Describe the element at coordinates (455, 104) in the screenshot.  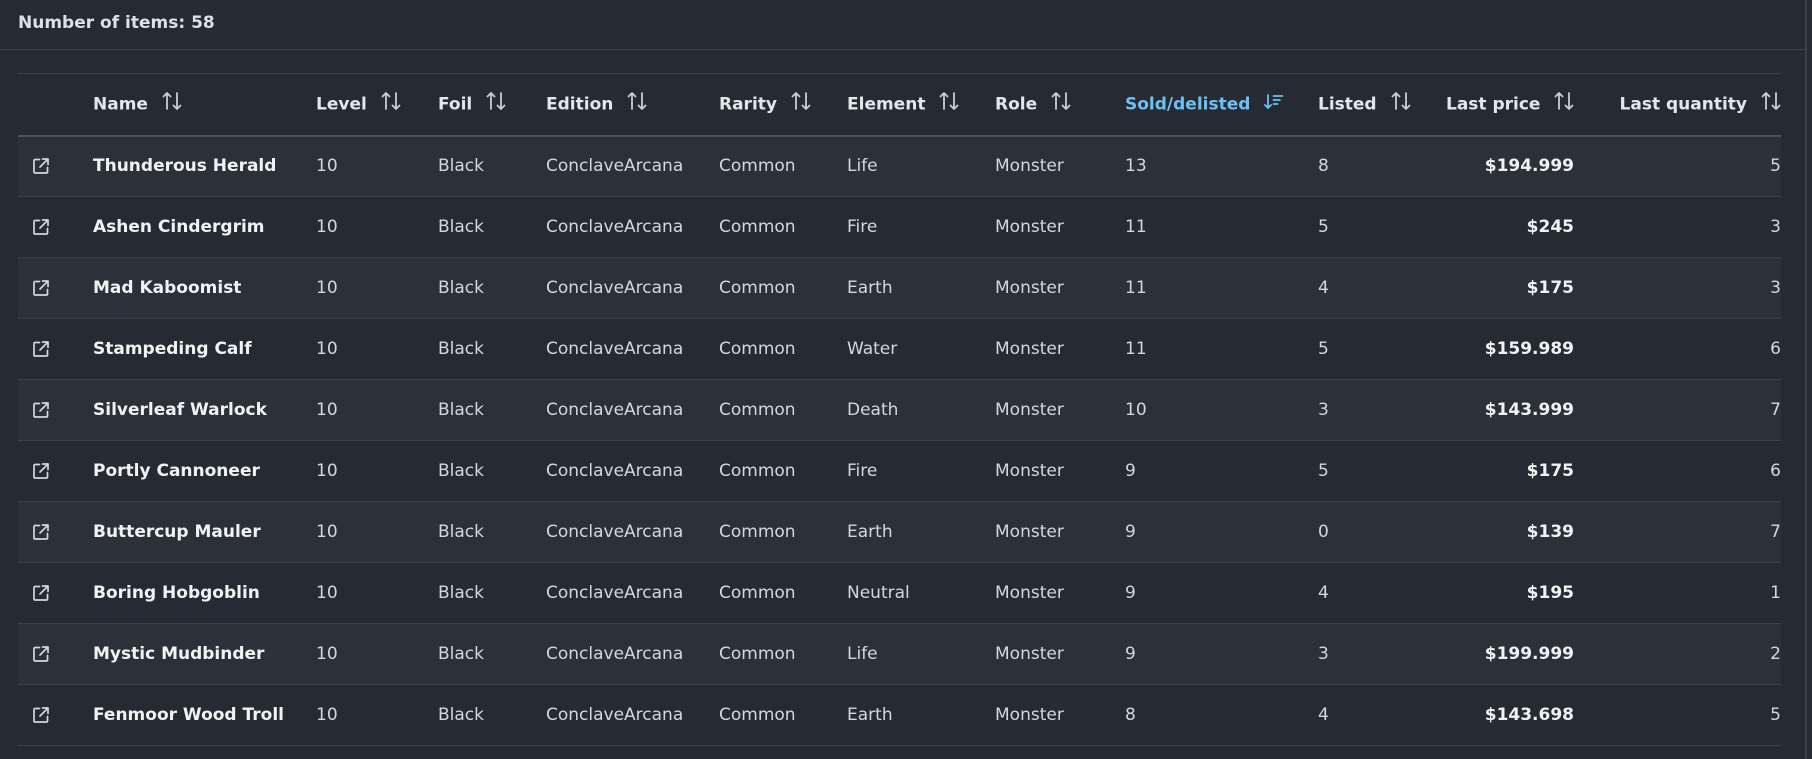
I see `column-header-label: Foil` at that location.